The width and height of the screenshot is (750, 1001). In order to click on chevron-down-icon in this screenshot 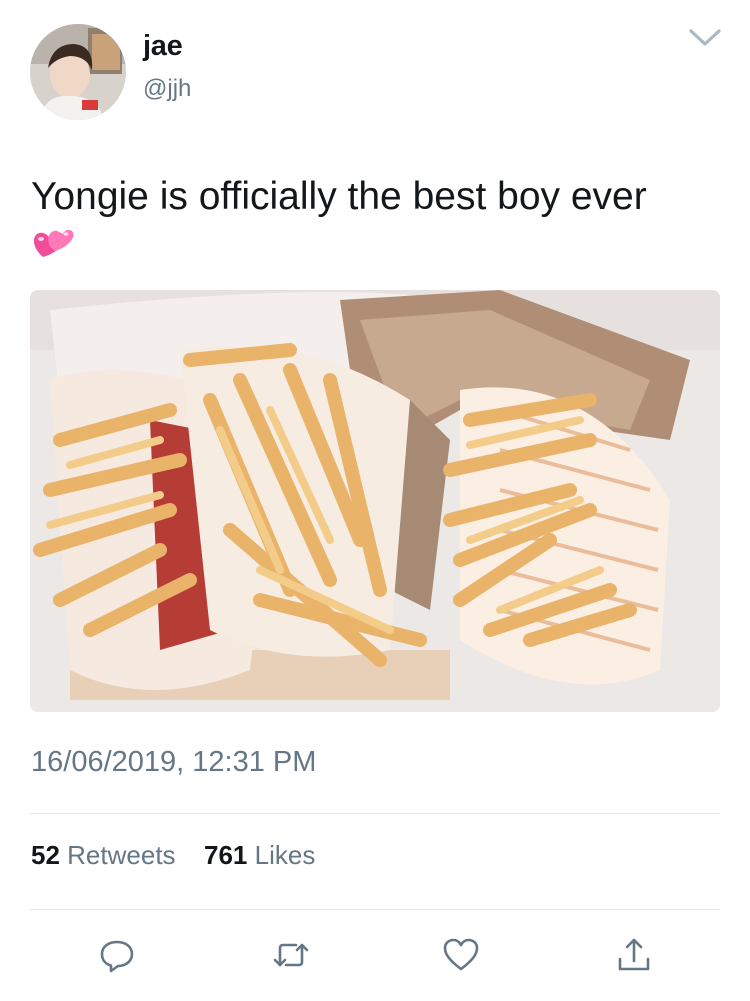, I will do `click(705, 38)`.